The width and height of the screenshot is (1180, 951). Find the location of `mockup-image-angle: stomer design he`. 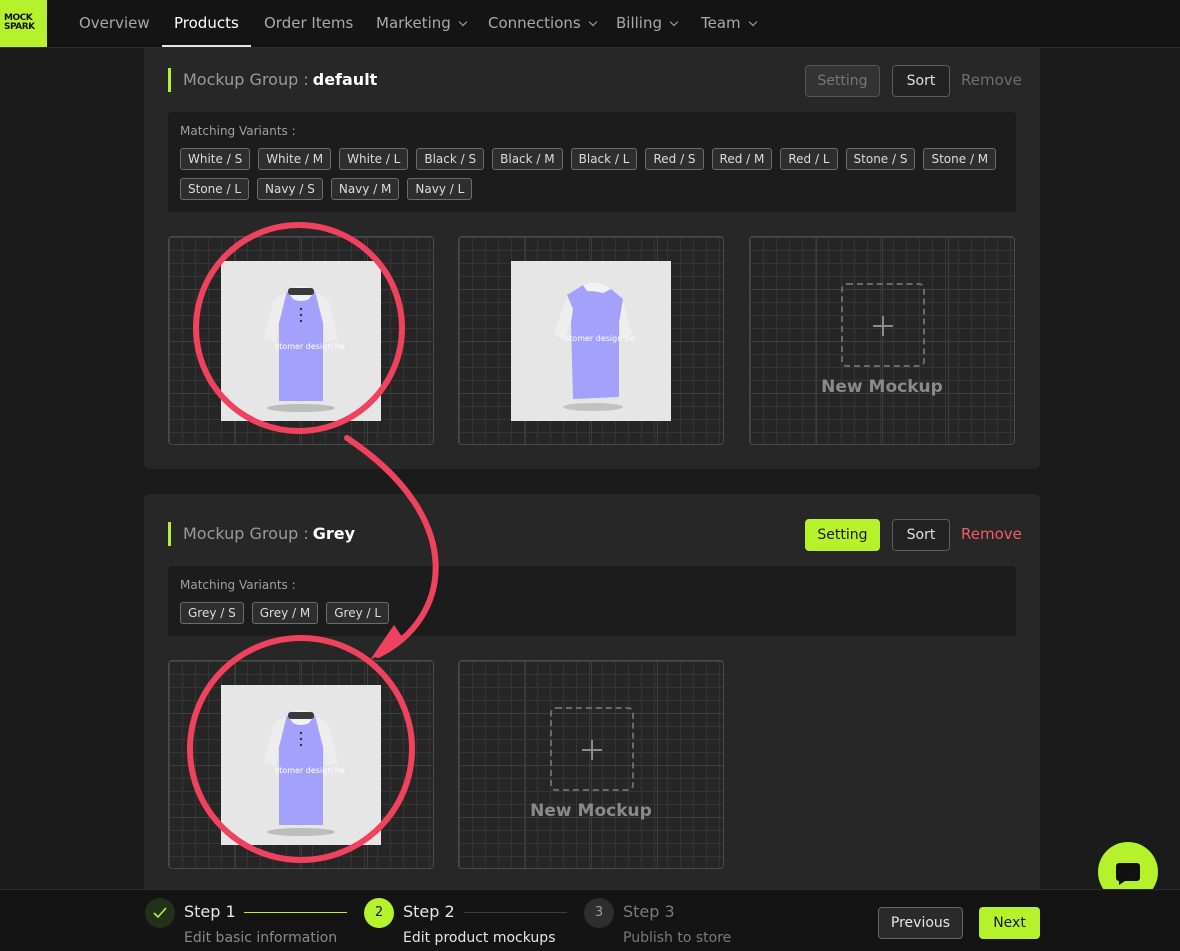

mockup-image-angle: stomer design he is located at coordinates (591, 341).